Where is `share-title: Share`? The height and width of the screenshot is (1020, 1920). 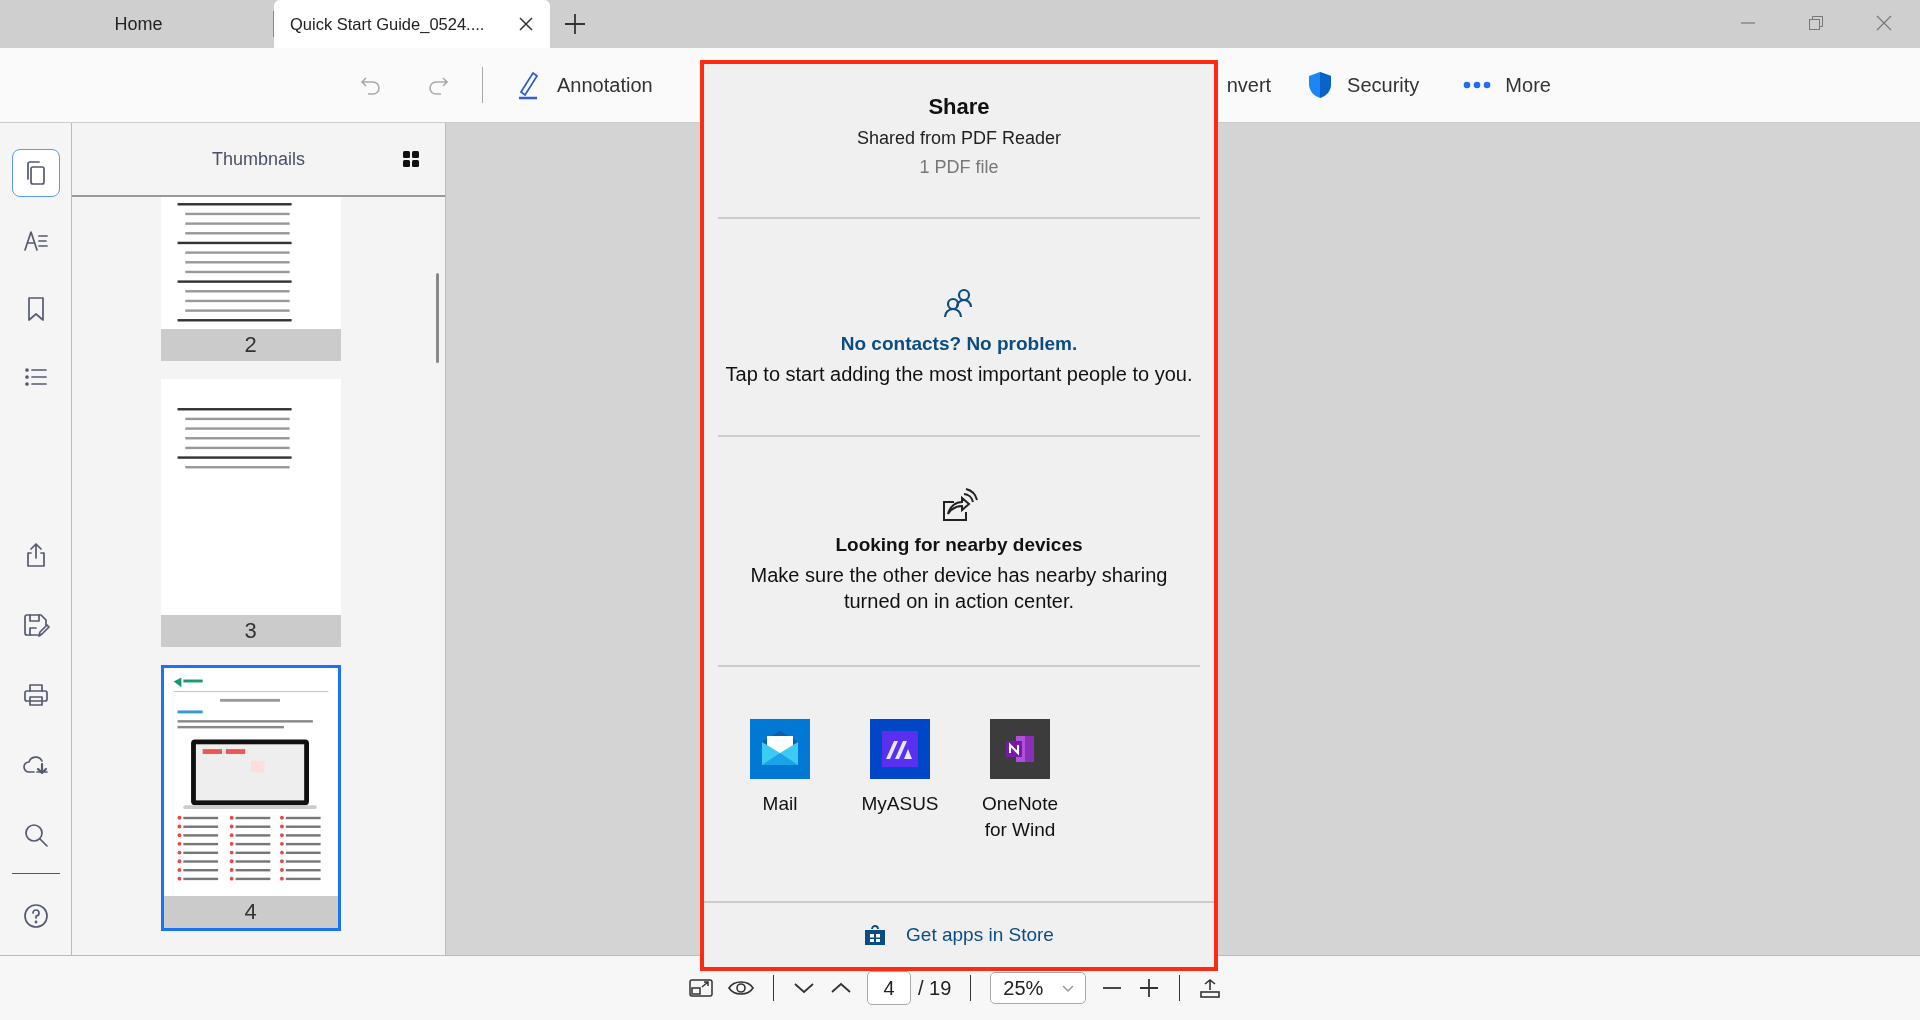 share-title: Share is located at coordinates (959, 107).